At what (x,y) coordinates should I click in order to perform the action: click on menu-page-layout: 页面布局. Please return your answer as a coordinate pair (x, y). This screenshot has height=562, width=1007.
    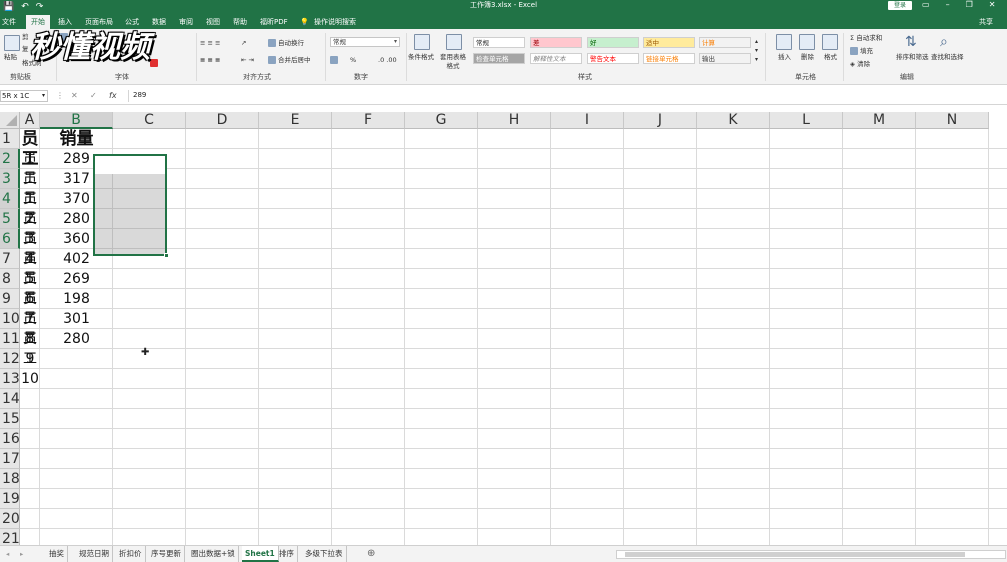
    Looking at the image, I should click on (99, 22).